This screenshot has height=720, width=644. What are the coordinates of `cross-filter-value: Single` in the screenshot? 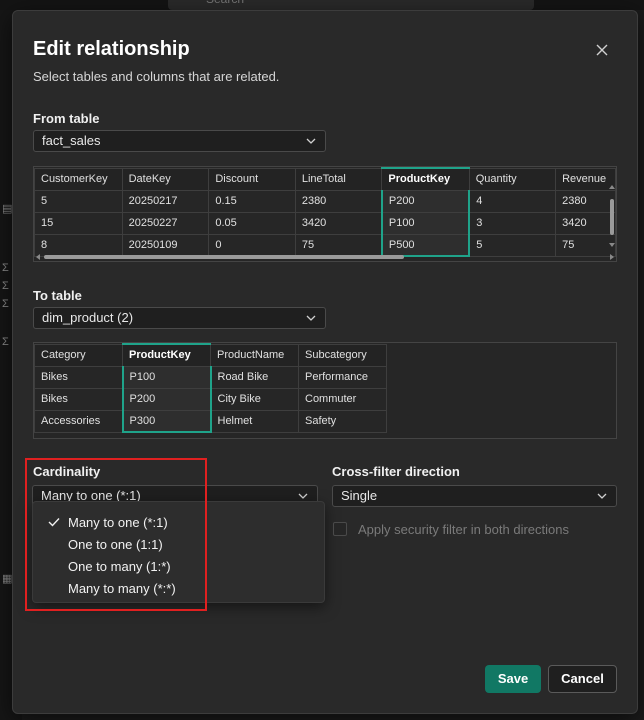 It's located at (359, 495).